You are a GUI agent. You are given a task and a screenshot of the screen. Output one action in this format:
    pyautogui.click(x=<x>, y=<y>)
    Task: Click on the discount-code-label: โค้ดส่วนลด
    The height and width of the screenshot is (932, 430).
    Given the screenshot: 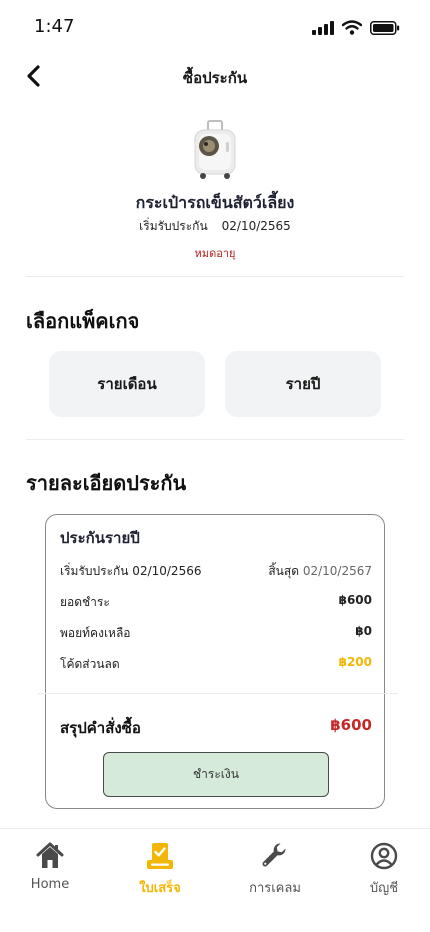 What is the action you would take?
    pyautogui.click(x=90, y=664)
    